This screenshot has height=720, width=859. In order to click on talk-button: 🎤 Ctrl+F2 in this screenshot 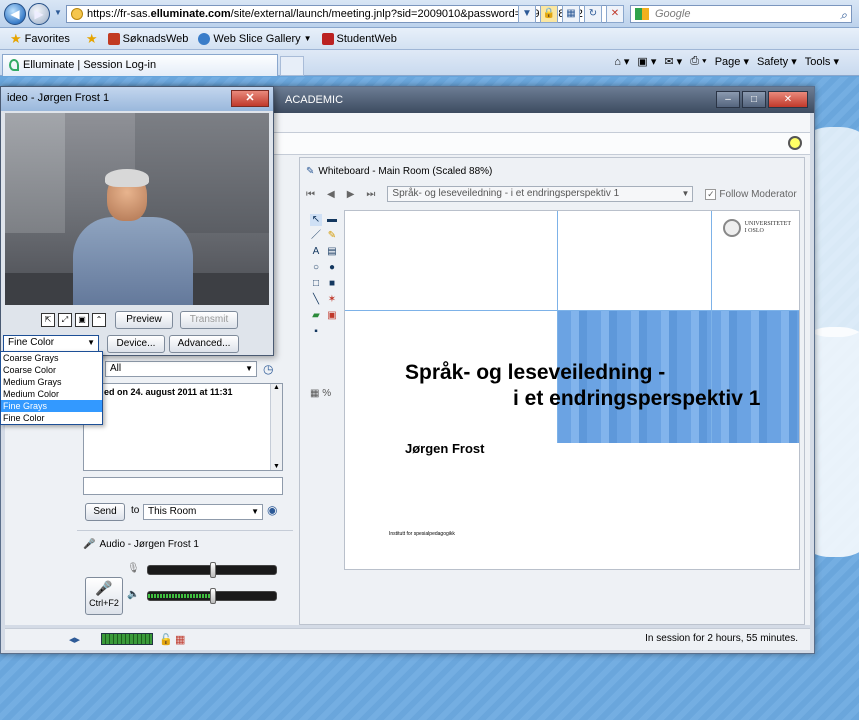, I will do `click(104, 596)`.